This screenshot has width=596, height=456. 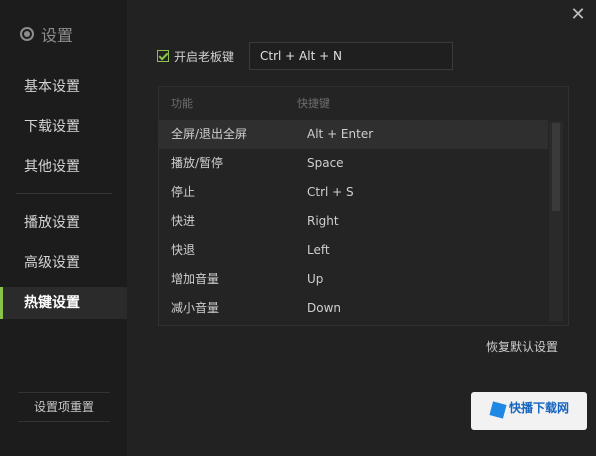 What do you see at coordinates (63, 263) in the screenshot?
I see `sidebar-item-advanced: 高级设置` at bounding box center [63, 263].